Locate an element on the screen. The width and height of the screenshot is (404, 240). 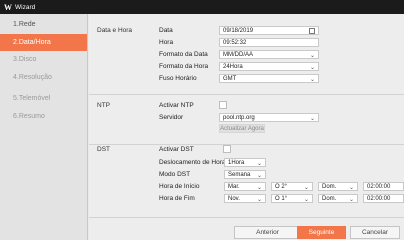
dst-start-day-select: Dom. ⌄ is located at coordinates (338, 186).